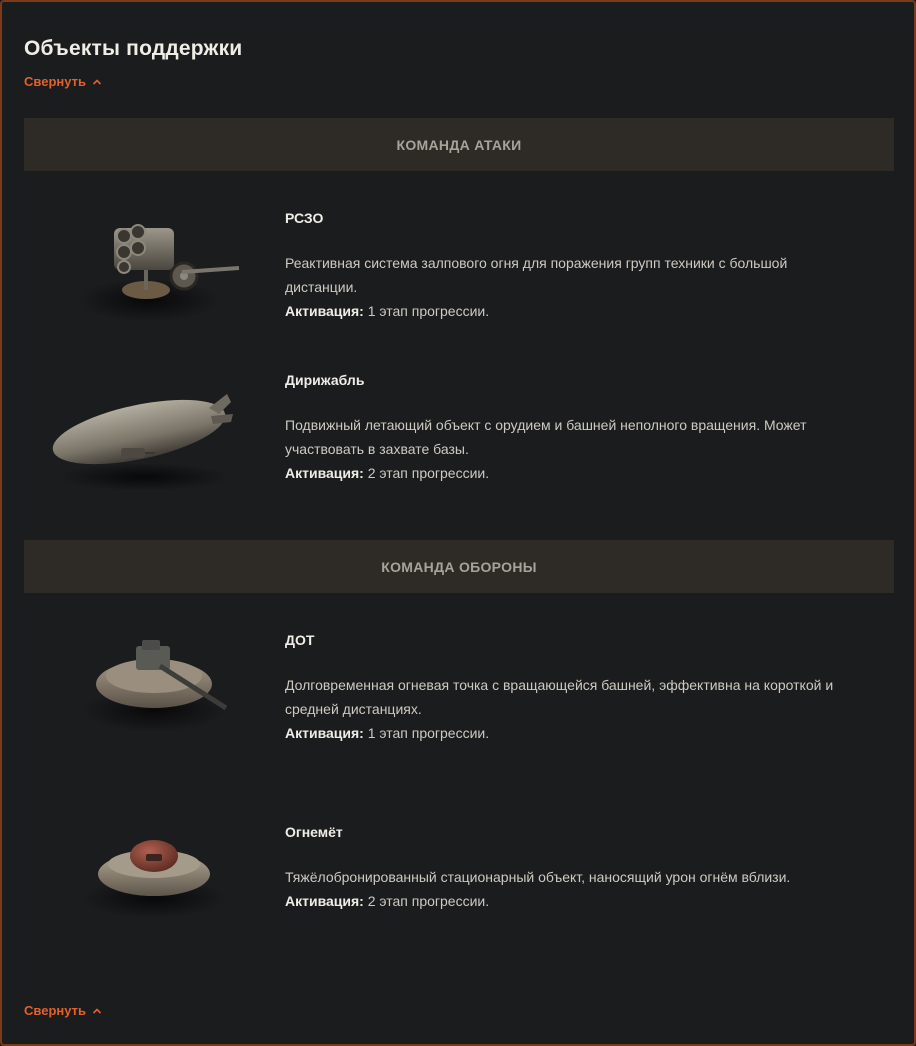 Image resolution: width=916 pixels, height=1046 pixels. Describe the element at coordinates (154, 879) in the screenshot. I see `flamethrower-icon` at that location.